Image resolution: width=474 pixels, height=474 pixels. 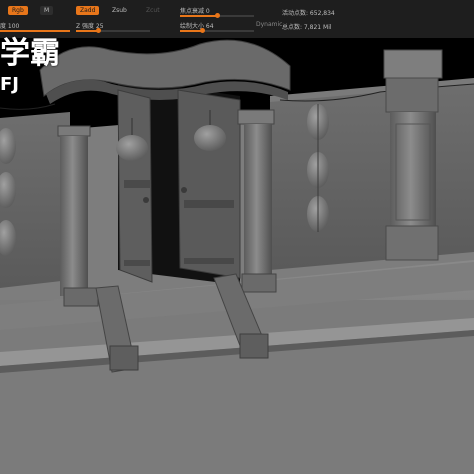 What do you see at coordinates (217, 15) in the screenshot?
I see `focal-shift-track` at bounding box center [217, 15].